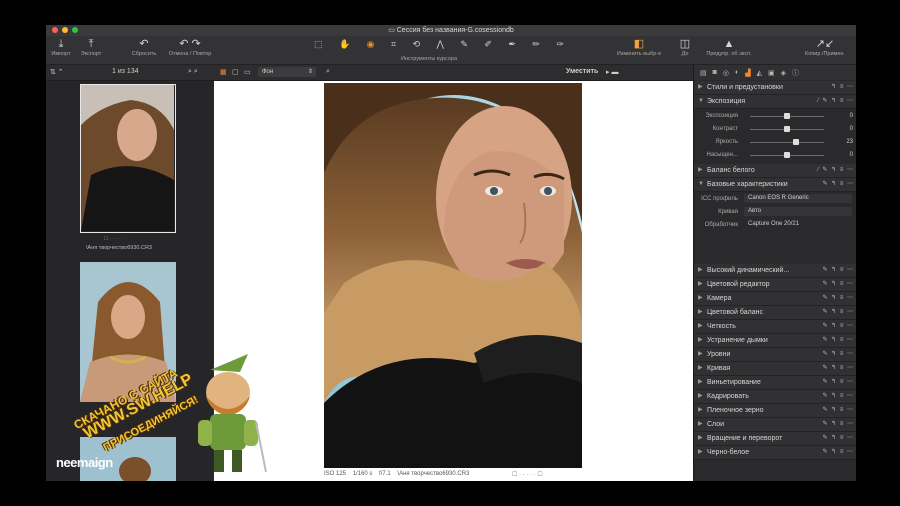  Describe the element at coordinates (190, 47) in the screenshot. I see `undo-redo-button: ↶ ↷ Отмена / Повтор` at that location.